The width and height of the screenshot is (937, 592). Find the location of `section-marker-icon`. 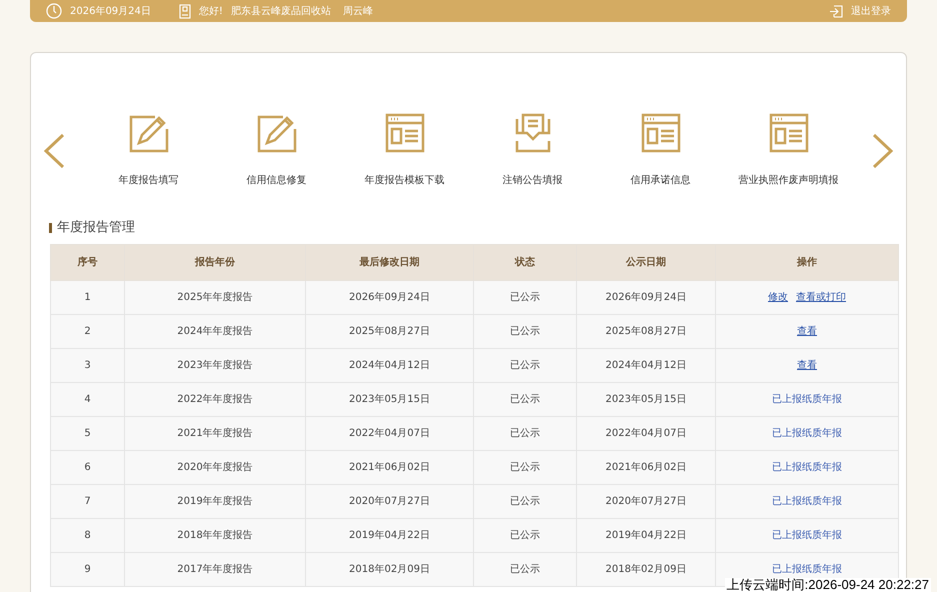

section-marker-icon is located at coordinates (50, 227).